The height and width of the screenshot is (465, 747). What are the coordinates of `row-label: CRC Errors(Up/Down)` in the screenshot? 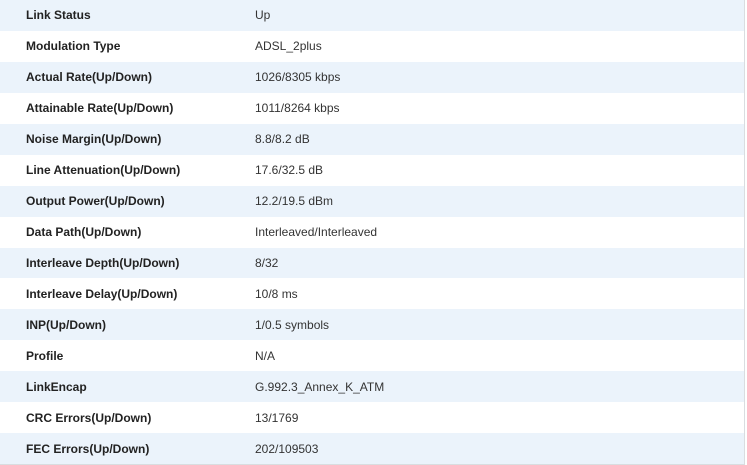 It's located at (89, 417).